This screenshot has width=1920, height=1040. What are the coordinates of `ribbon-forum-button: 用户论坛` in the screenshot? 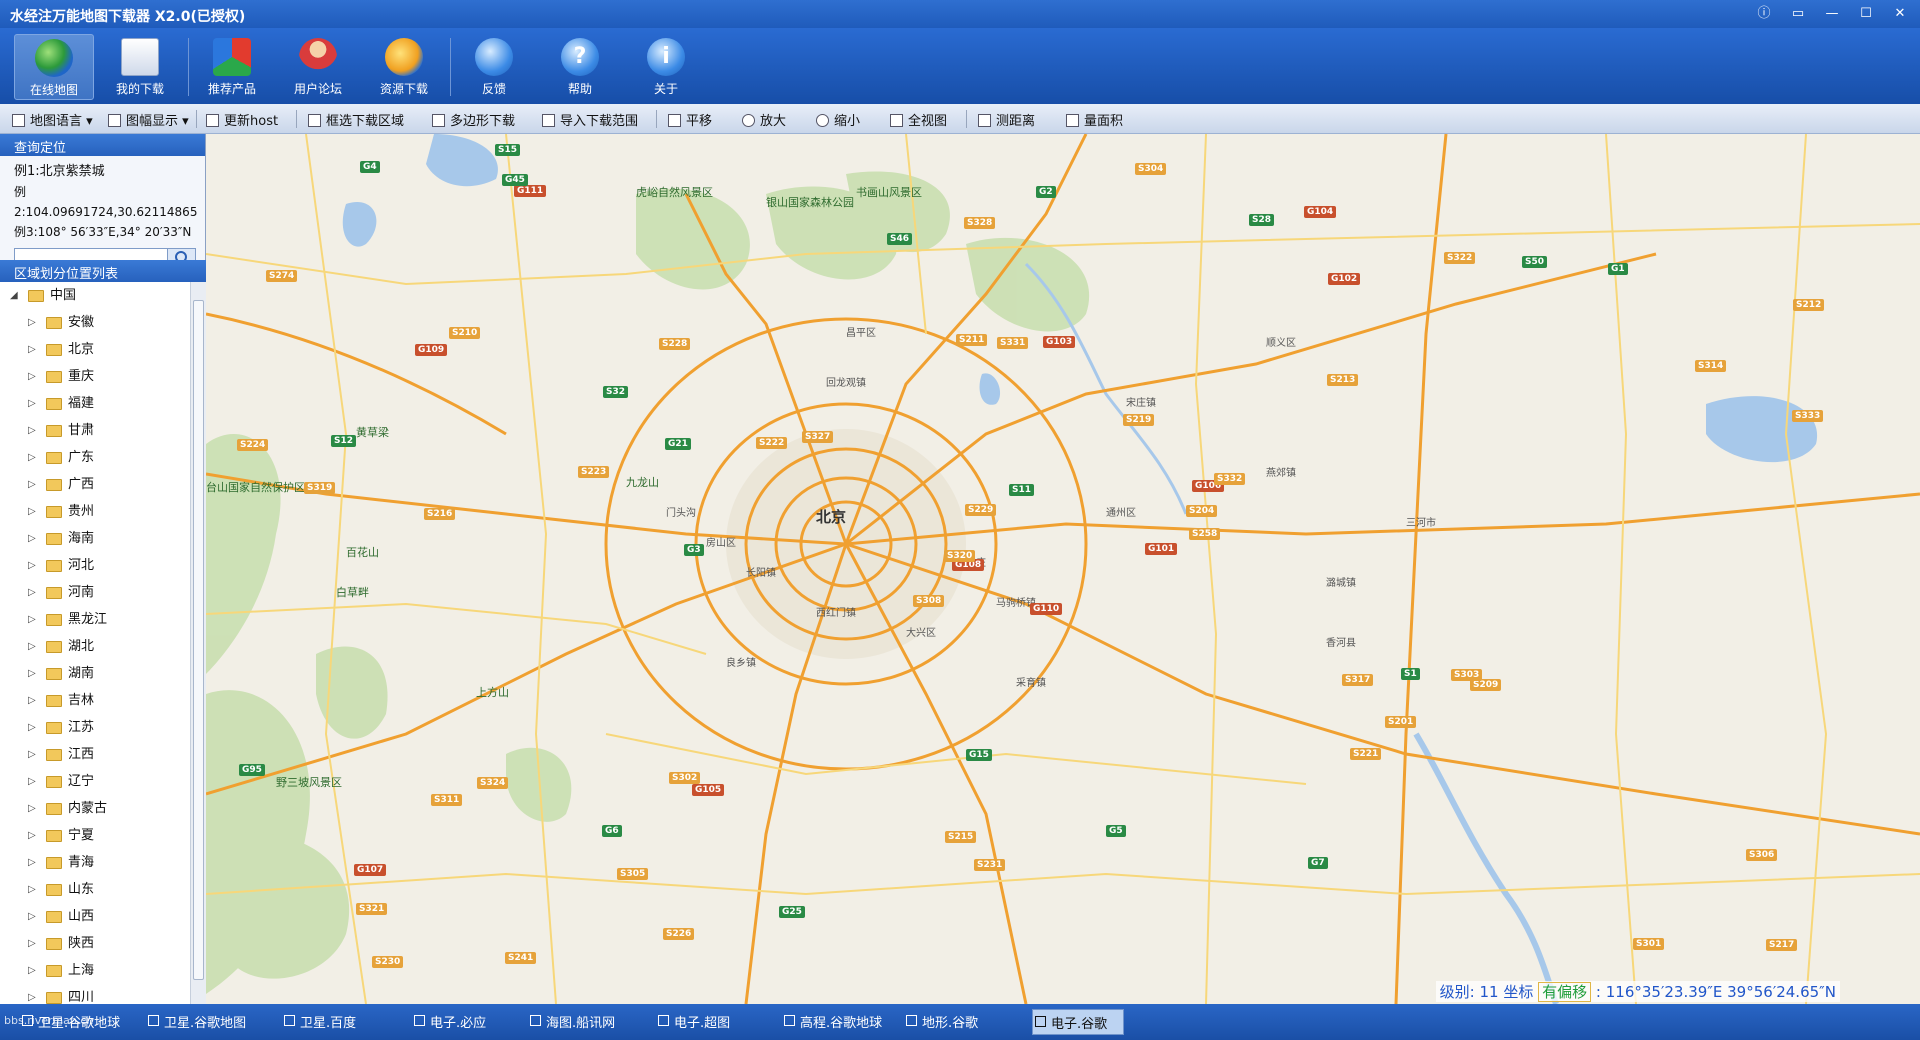 It's located at (318, 67).